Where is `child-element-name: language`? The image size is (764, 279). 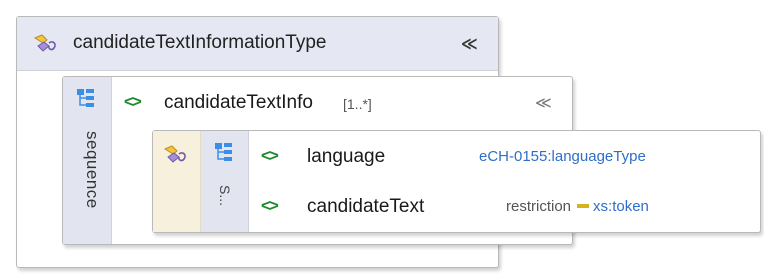
child-element-name: language is located at coordinates (346, 156).